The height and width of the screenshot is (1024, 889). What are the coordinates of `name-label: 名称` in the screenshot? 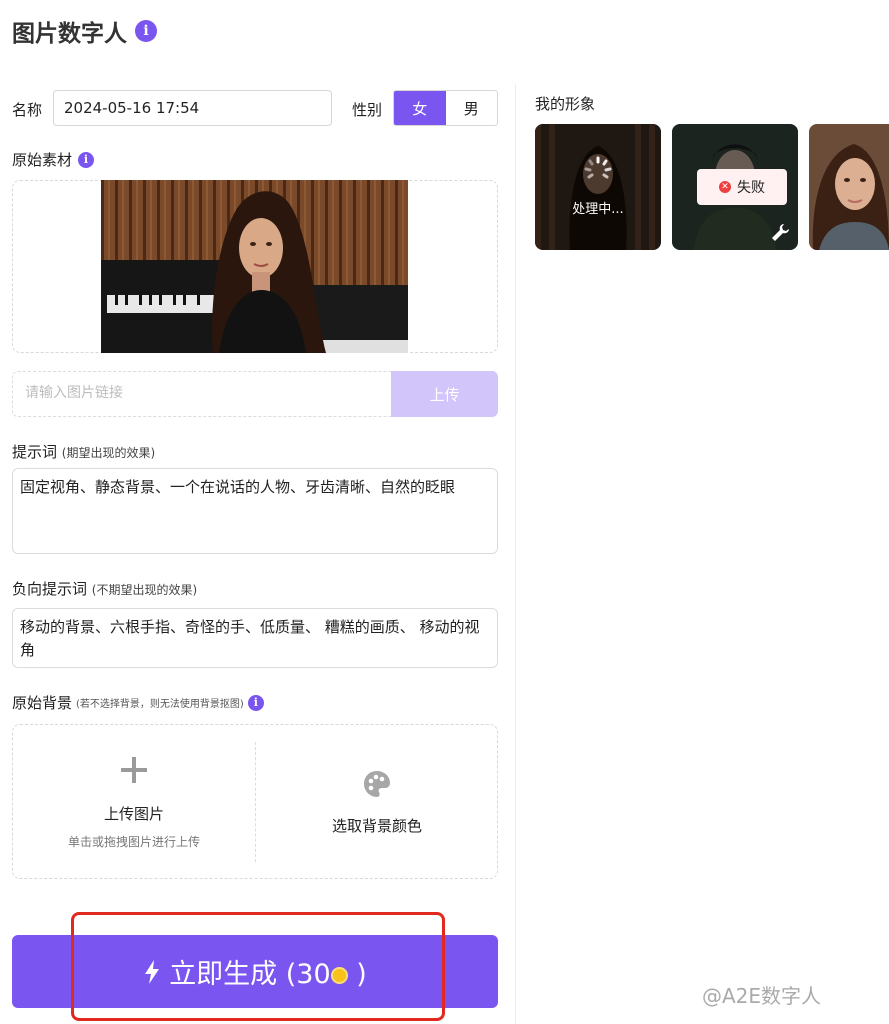 It's located at (27, 110).